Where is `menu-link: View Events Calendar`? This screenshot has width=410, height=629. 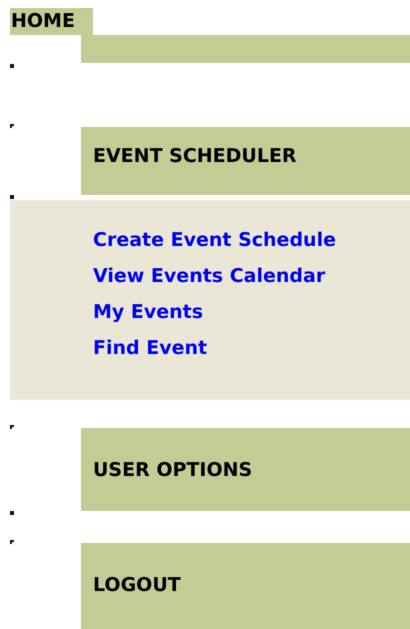
menu-link: View Events Calendar is located at coordinates (209, 276).